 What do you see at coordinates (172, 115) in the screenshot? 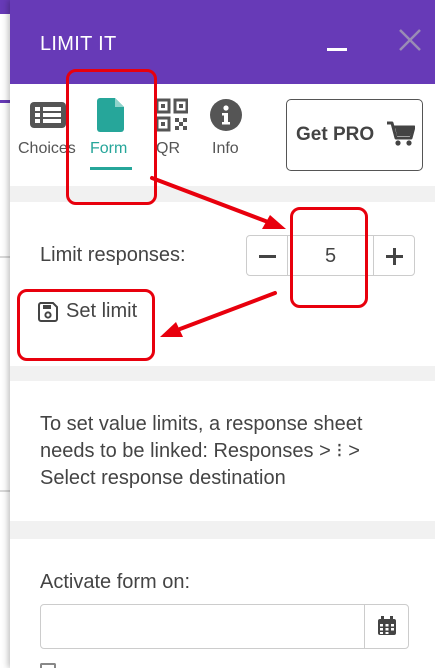
I see `qr-code-icon` at bounding box center [172, 115].